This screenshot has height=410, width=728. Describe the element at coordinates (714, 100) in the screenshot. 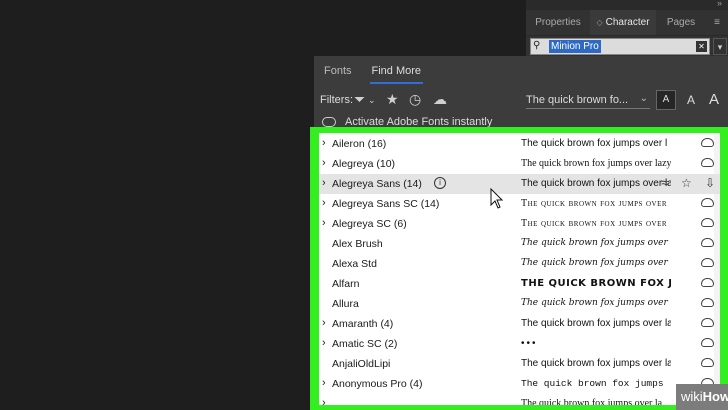

I see `preview-size-large-button: A` at that location.